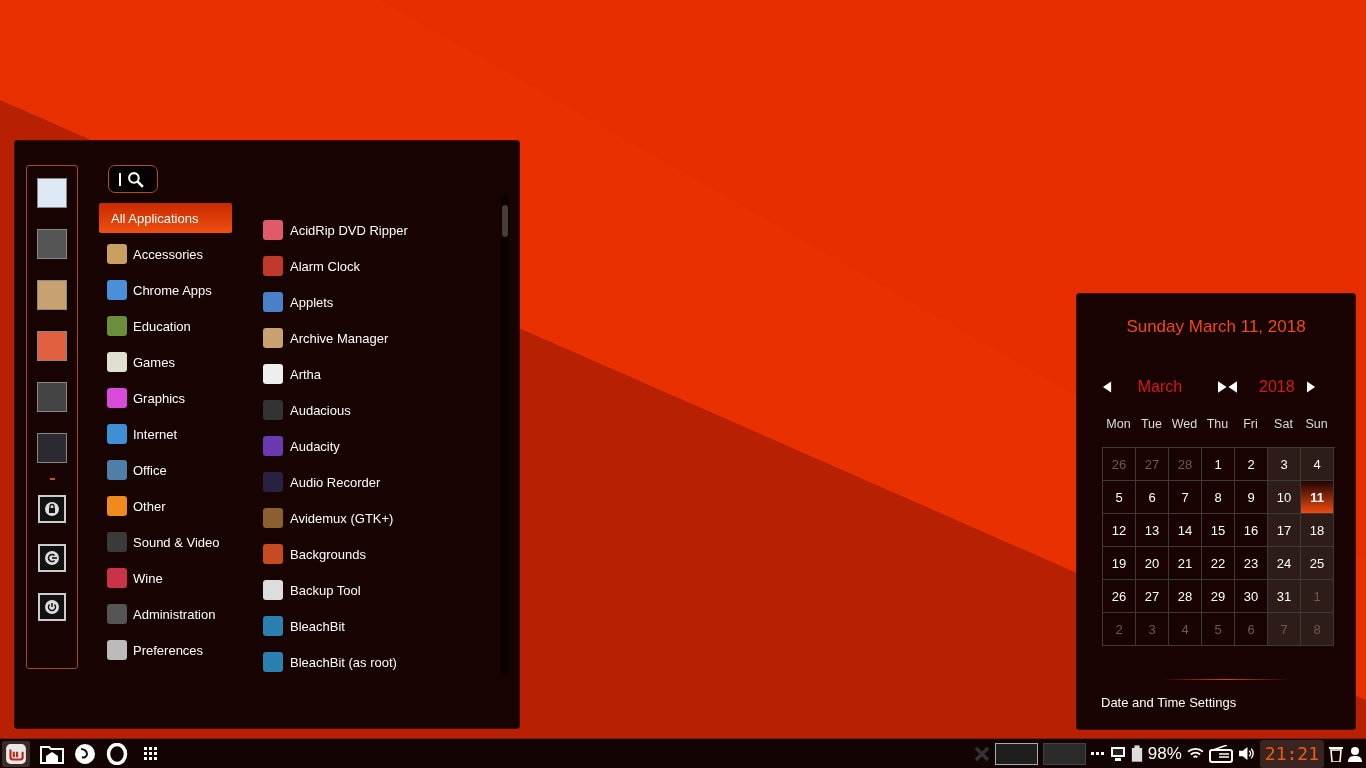  Describe the element at coordinates (378, 626) in the screenshot. I see `app-item: BleachBit` at that location.